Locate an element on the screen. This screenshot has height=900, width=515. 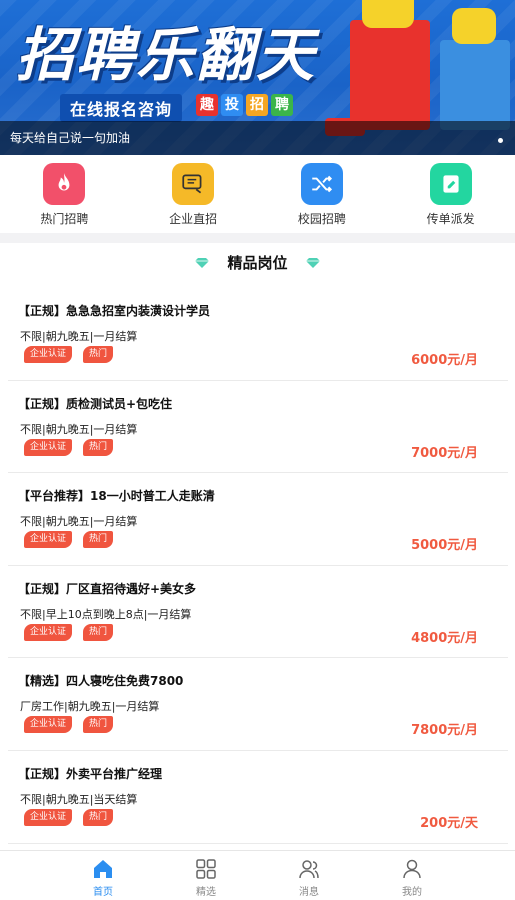
bottom-tab-bar: 首页 精选 消息 我的 is located at coordinates (257, 875).